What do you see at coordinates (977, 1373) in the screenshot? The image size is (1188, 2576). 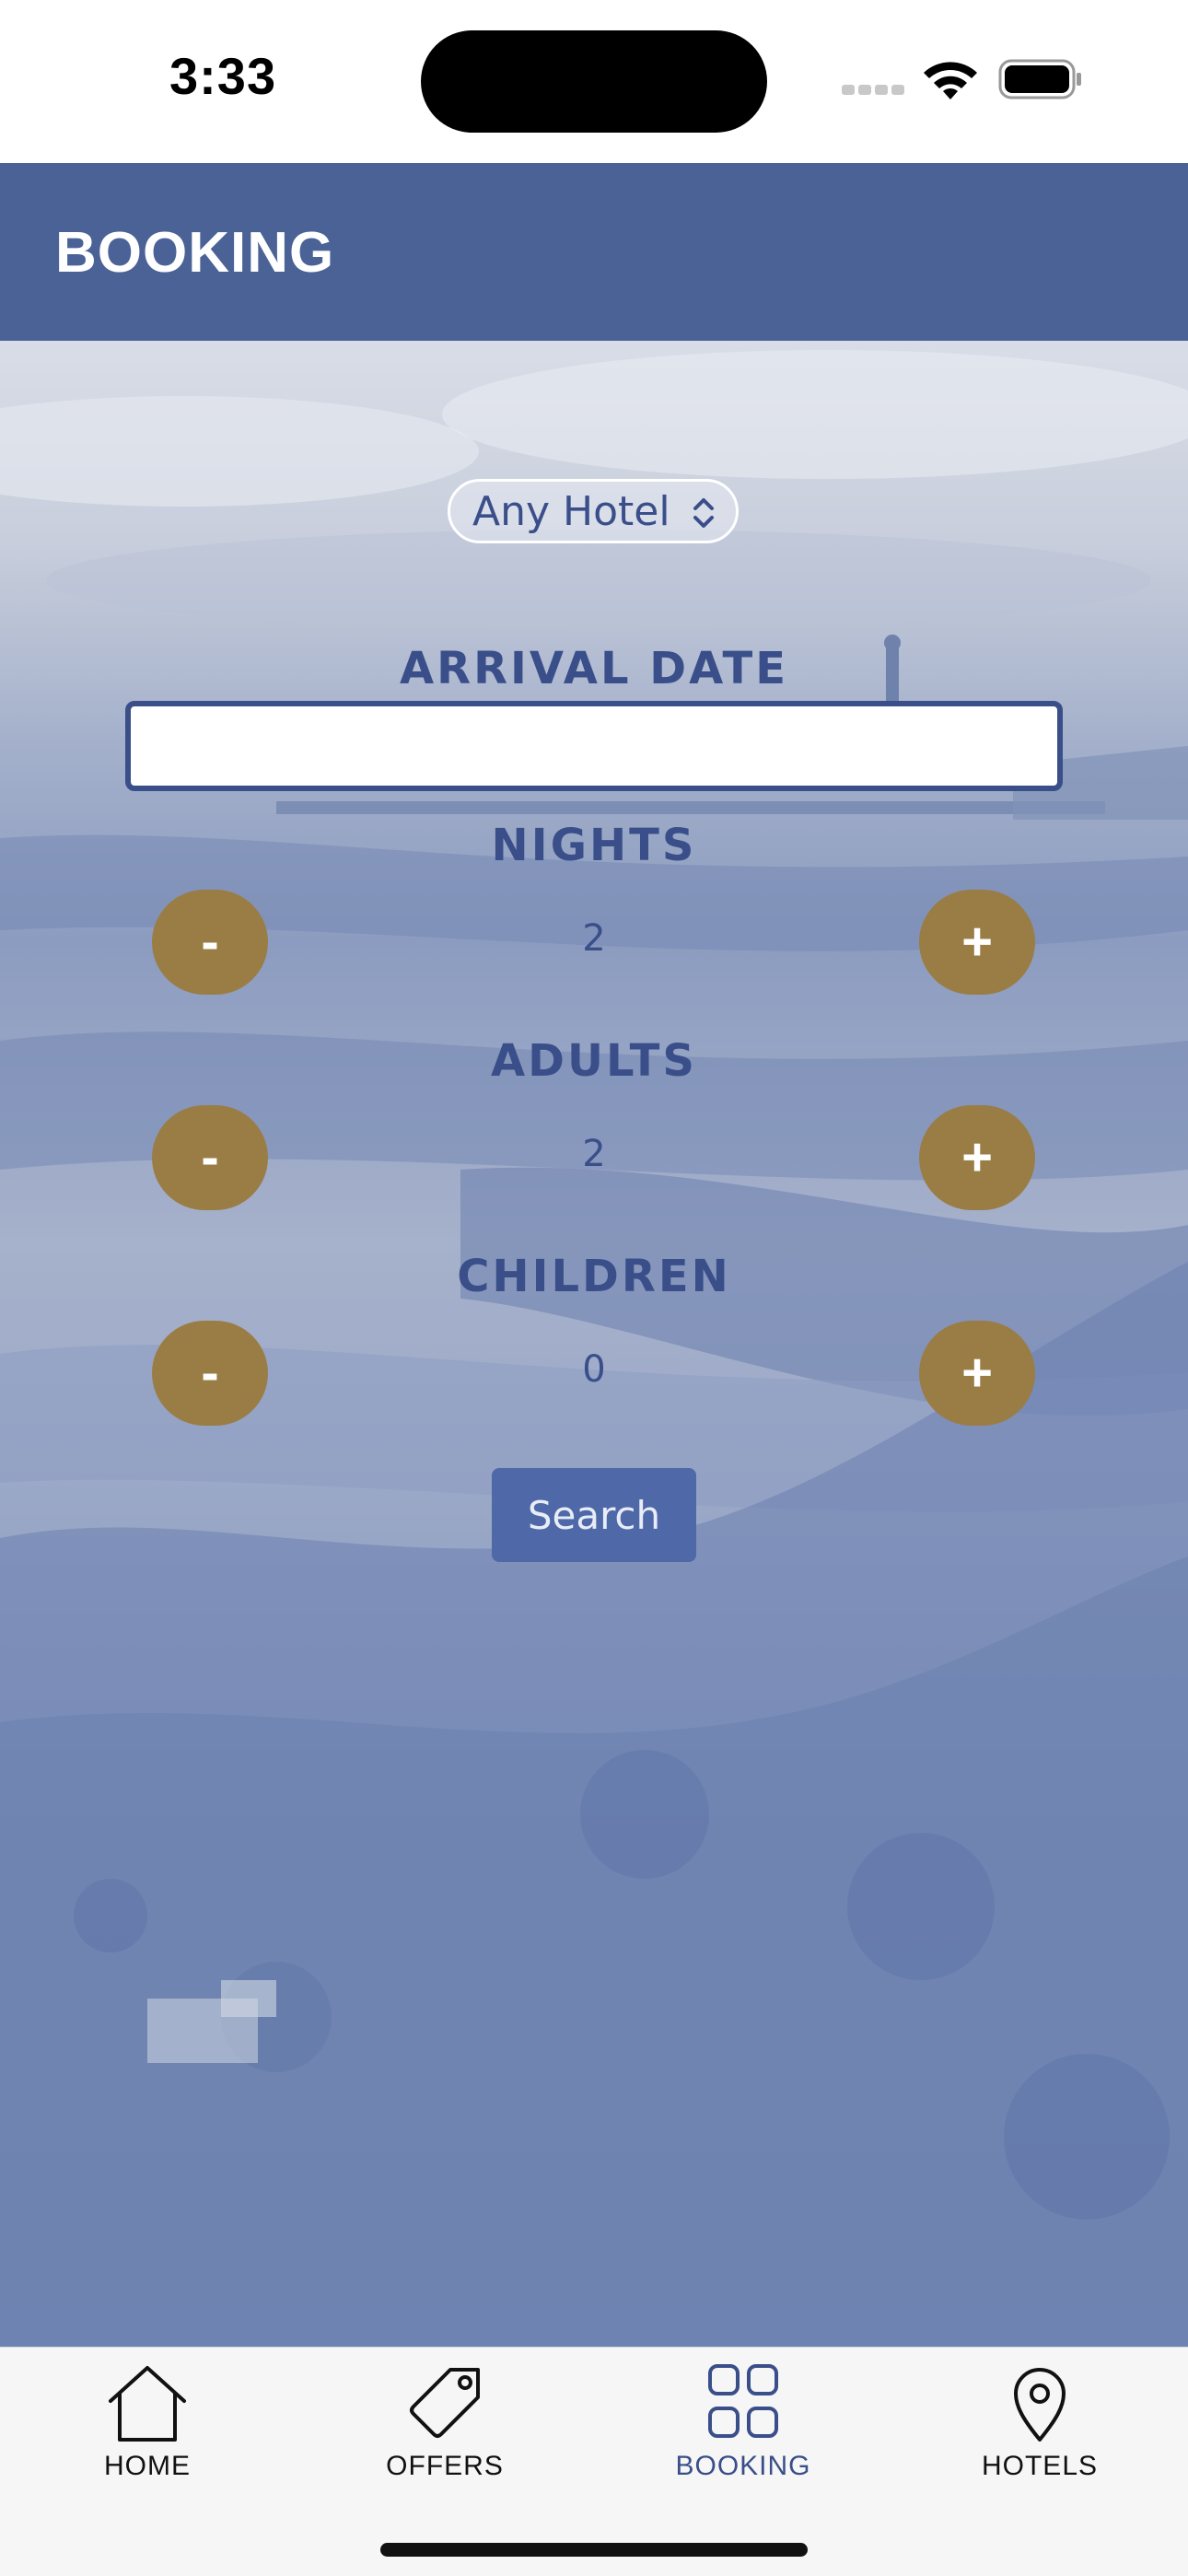 I see `children-increment-button: +` at bounding box center [977, 1373].